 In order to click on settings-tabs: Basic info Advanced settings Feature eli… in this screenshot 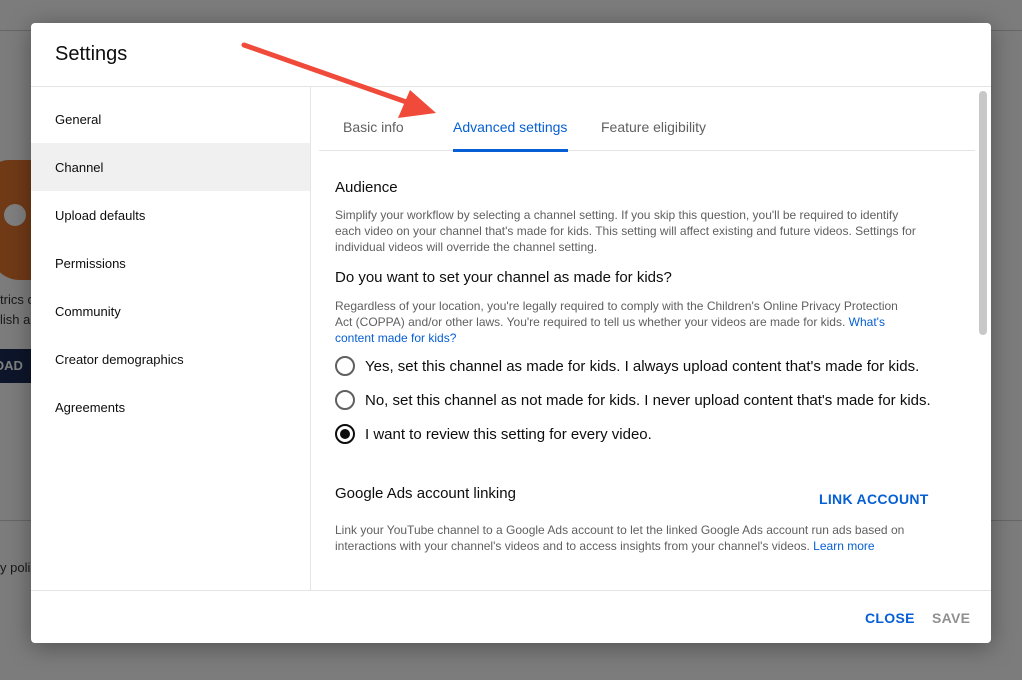, I will do `click(647, 119)`.